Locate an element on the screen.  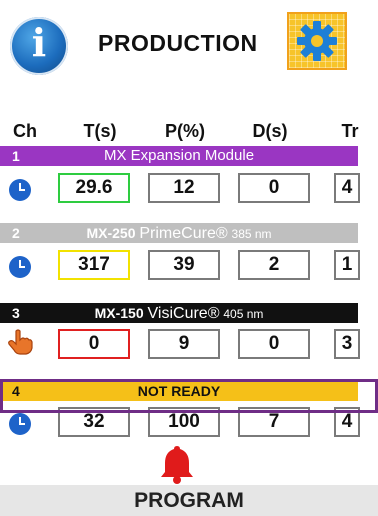
channel-1-bar: 1 MX Expansion Module is located at coordinates (179, 156).